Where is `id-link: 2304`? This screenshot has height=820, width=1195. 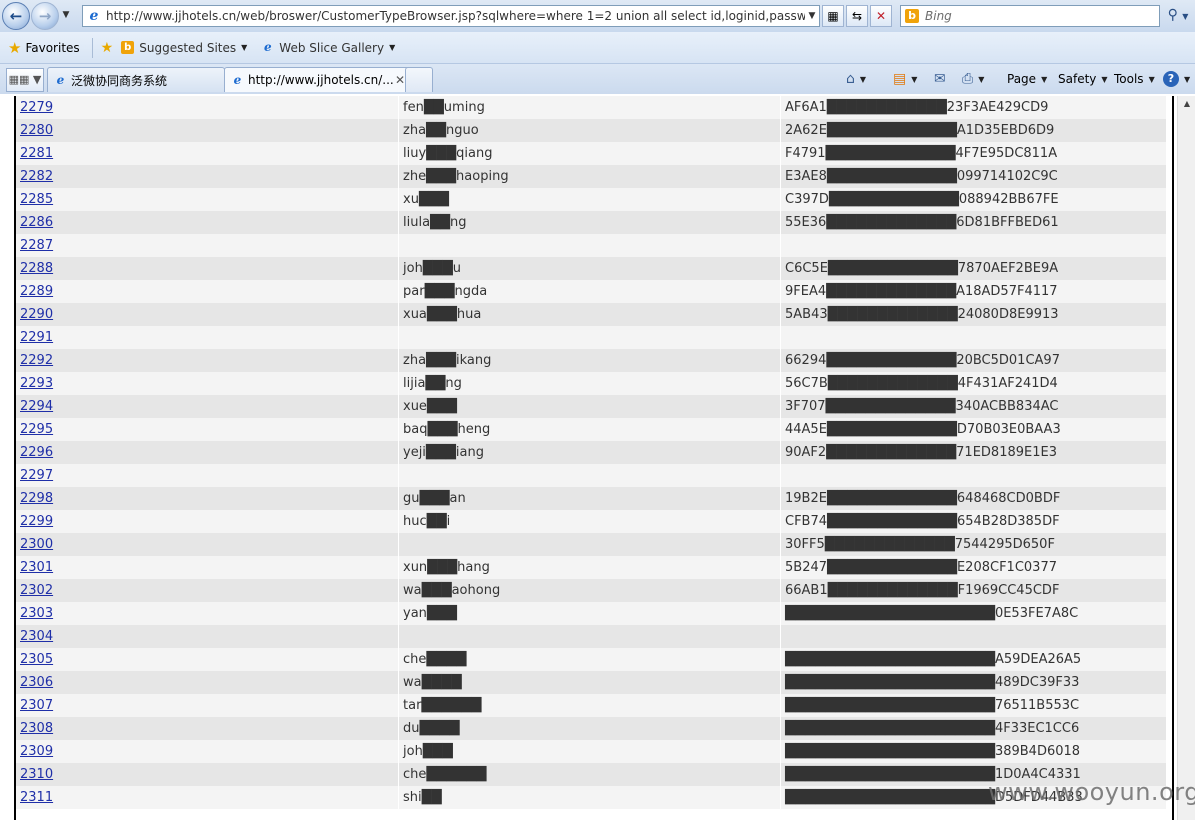
id-link: 2304 is located at coordinates (36, 636).